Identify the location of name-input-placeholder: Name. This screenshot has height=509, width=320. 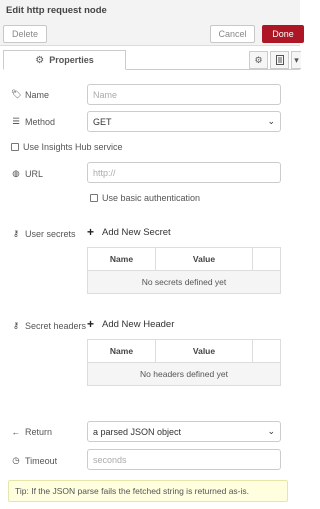
(105, 94).